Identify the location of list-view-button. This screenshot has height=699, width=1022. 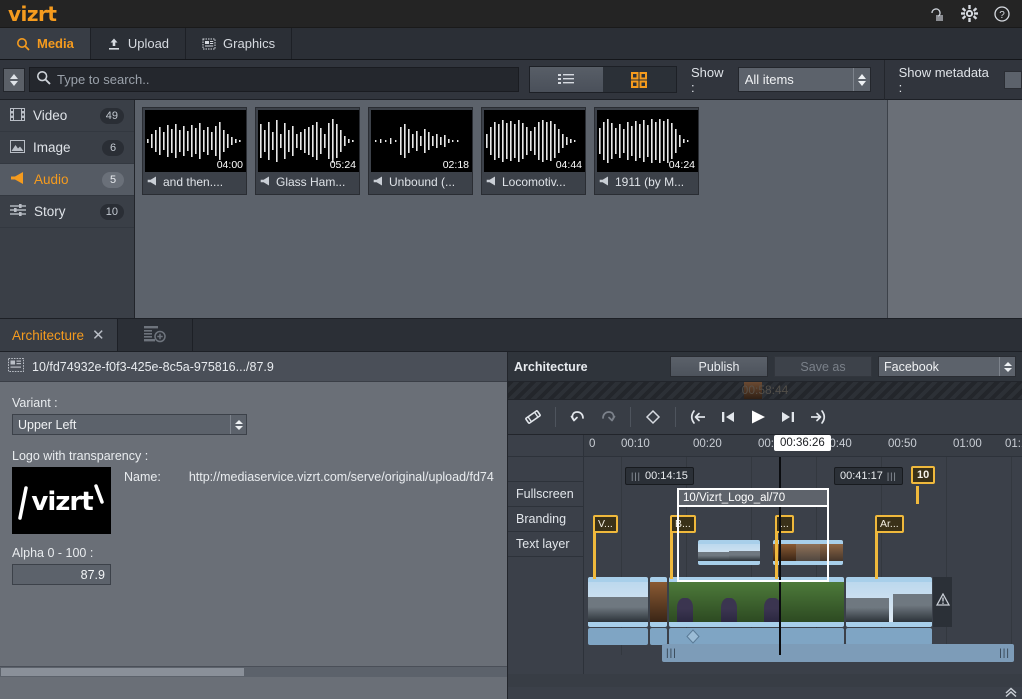
(566, 79).